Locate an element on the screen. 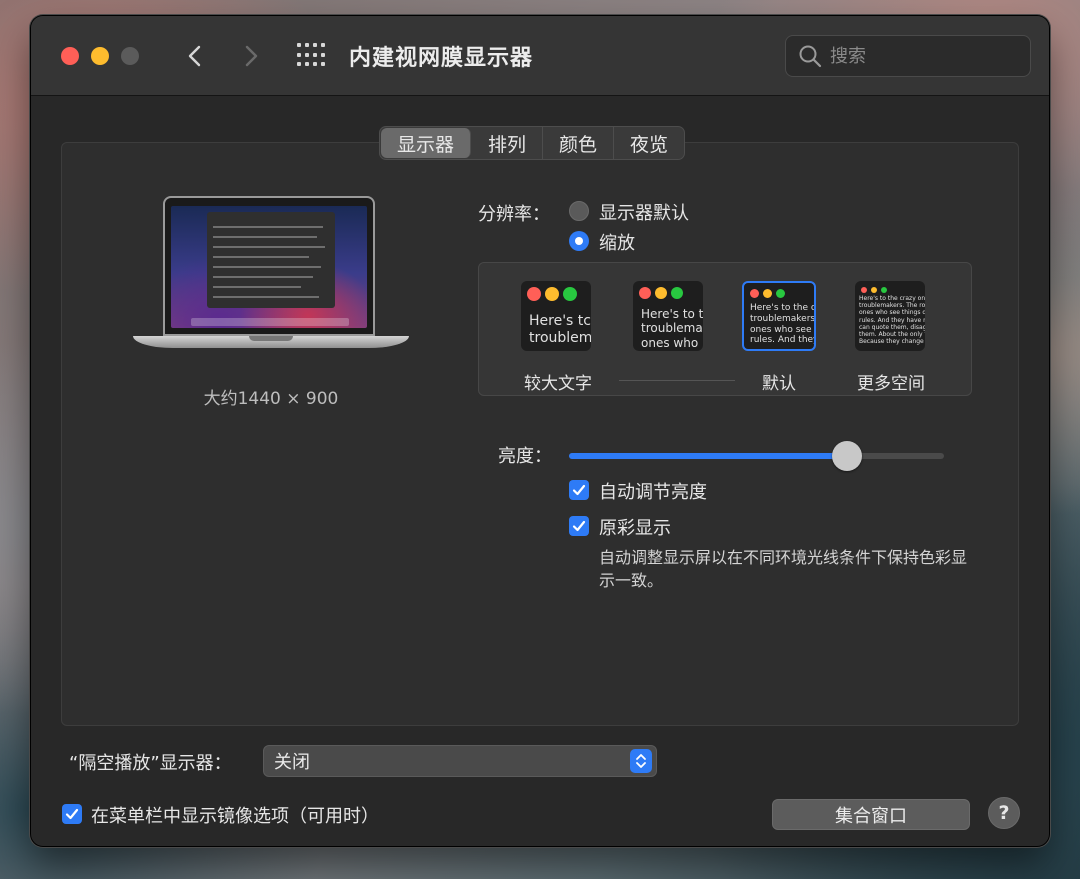  search-icon is located at coordinates (810, 56).